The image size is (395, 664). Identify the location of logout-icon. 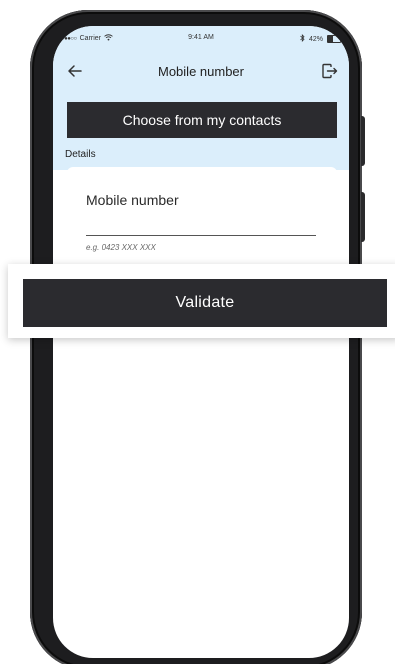
(330, 71).